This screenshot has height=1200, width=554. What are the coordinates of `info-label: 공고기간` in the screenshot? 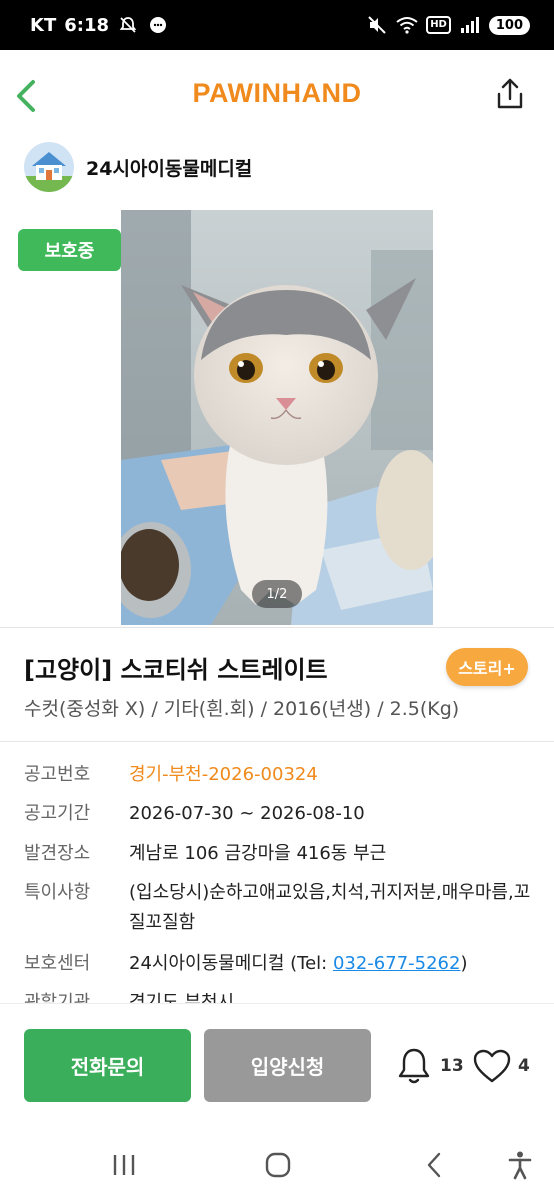 It's located at (57, 813).